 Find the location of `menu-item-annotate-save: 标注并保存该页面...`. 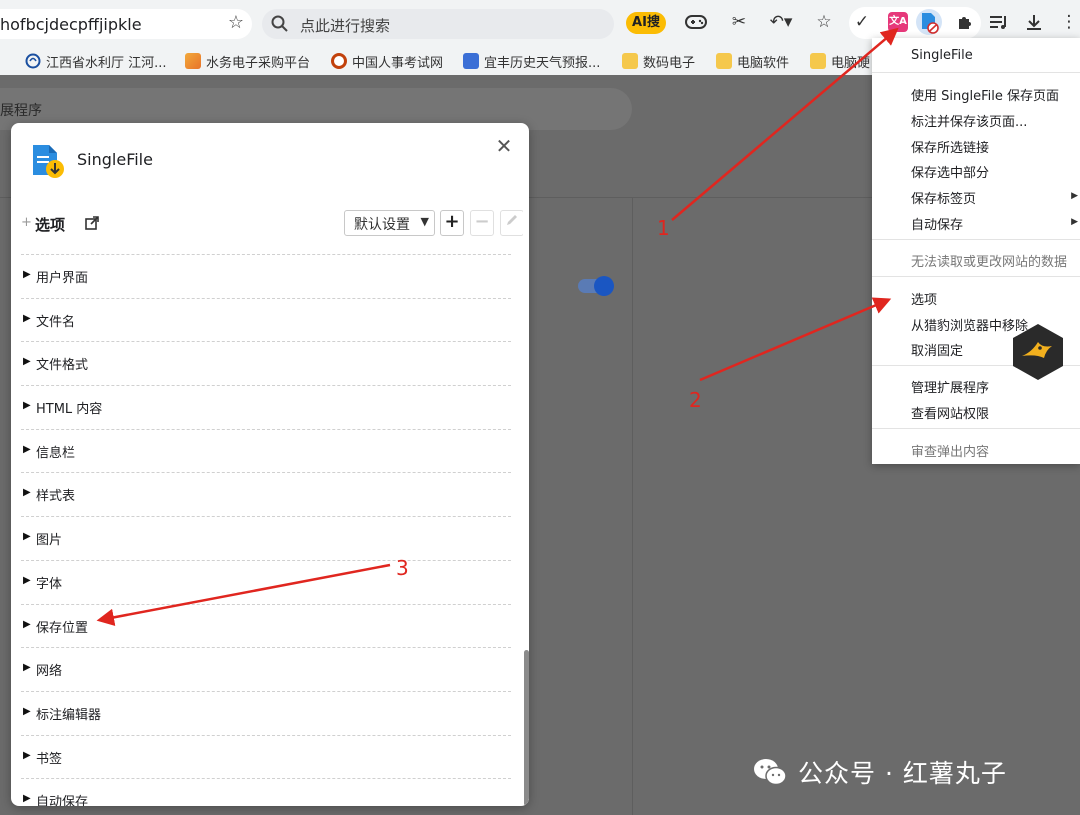

menu-item-annotate-save: 标注并保存该页面... is located at coordinates (969, 120).